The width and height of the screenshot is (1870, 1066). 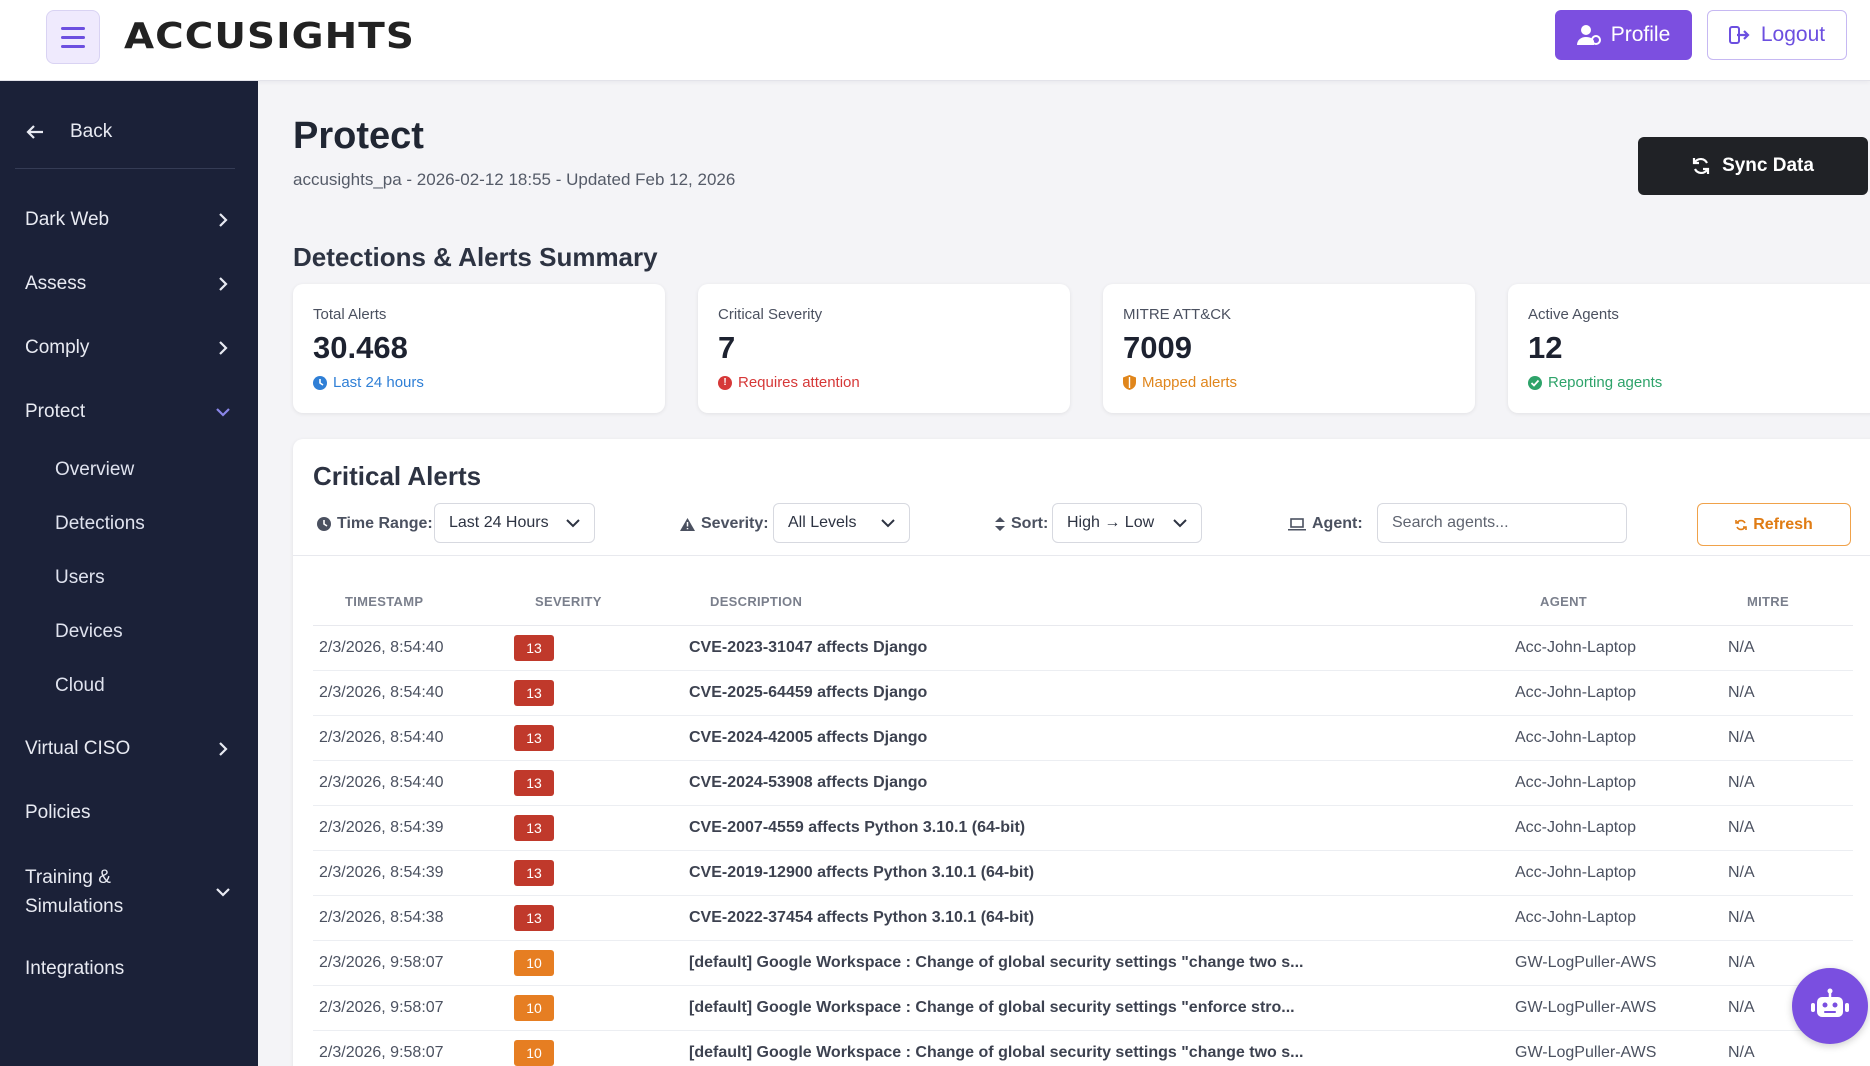 I want to click on sidebar-item-policies: Policies, so click(x=127, y=813).